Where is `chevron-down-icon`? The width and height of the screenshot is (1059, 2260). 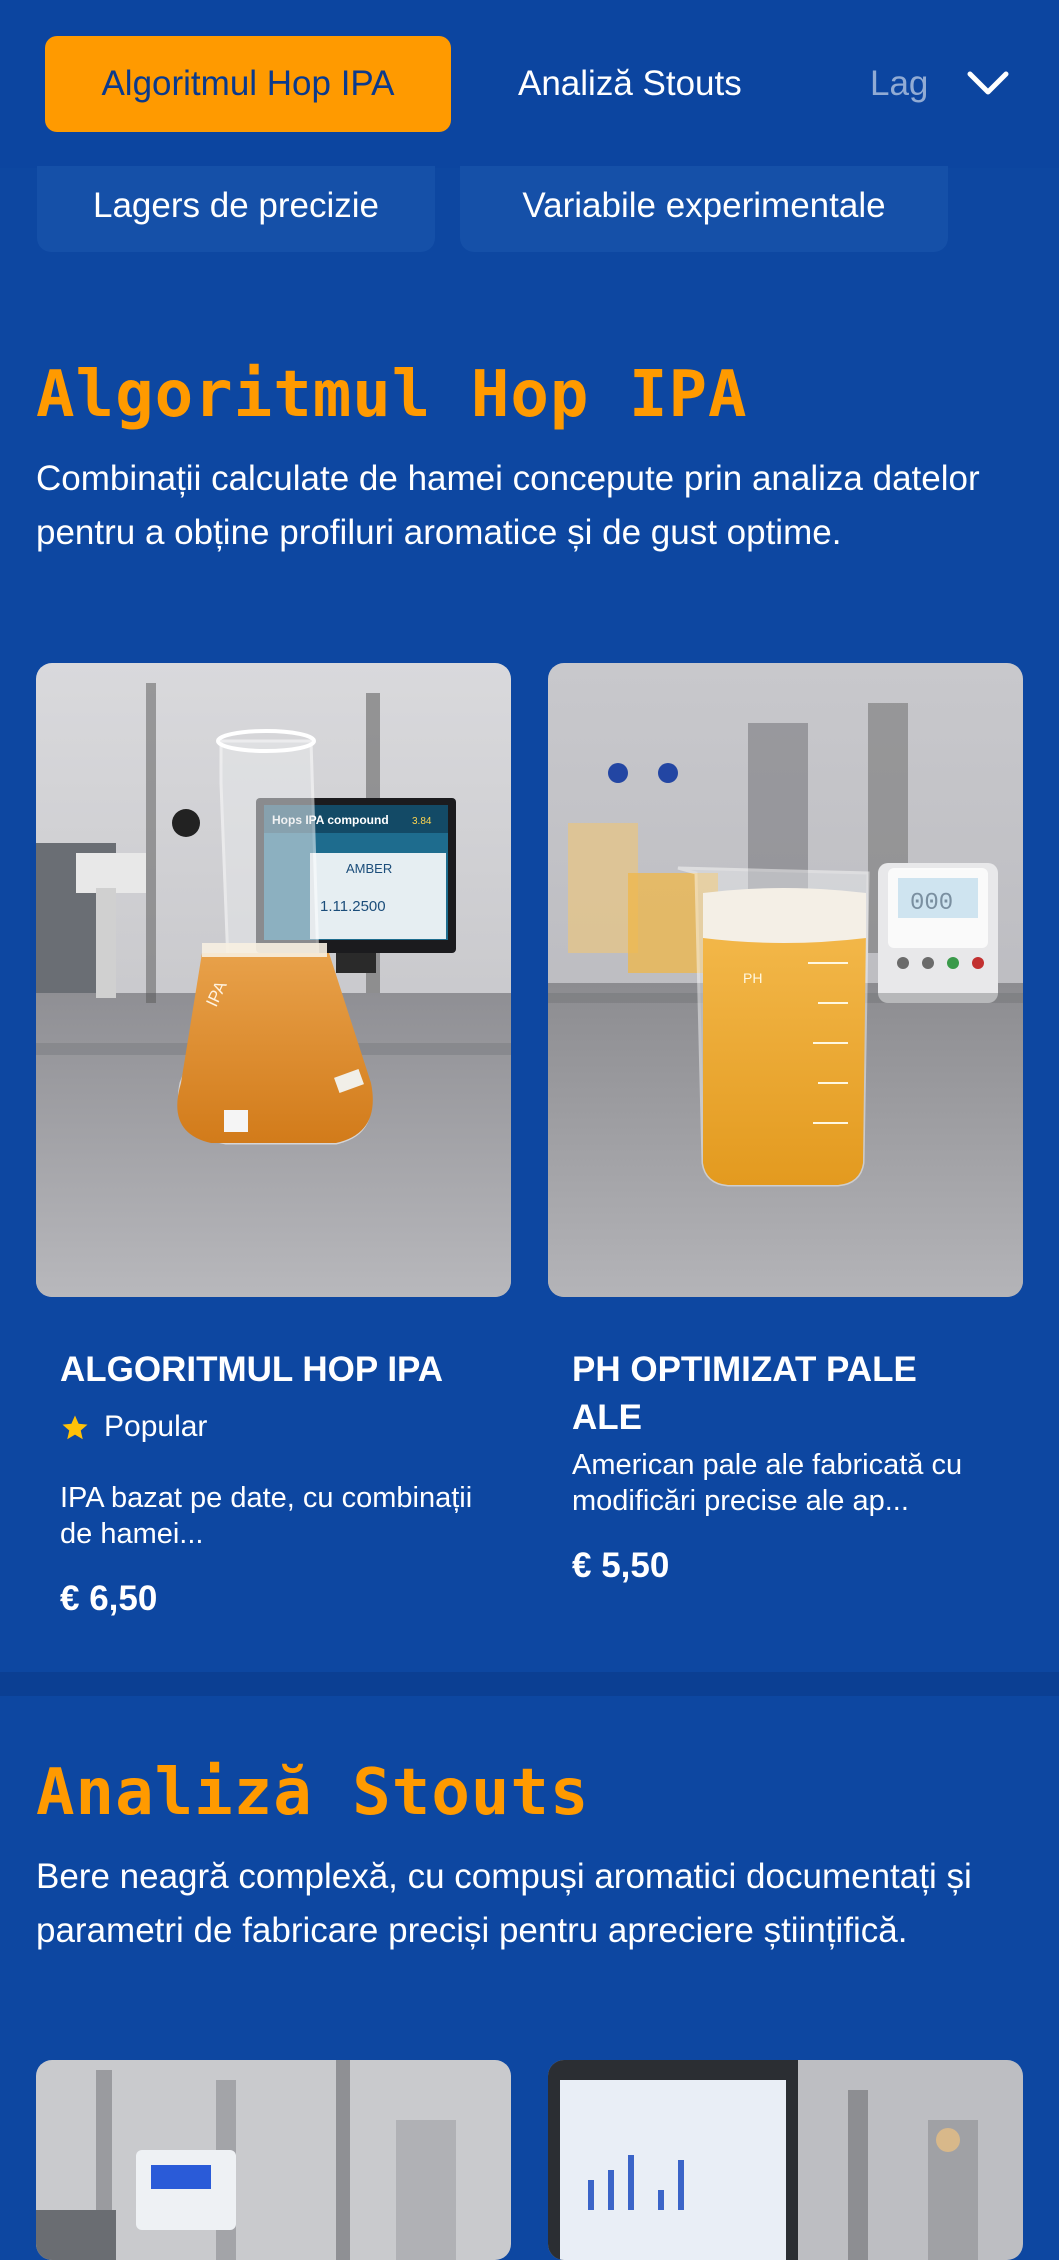 chevron-down-icon is located at coordinates (988, 84).